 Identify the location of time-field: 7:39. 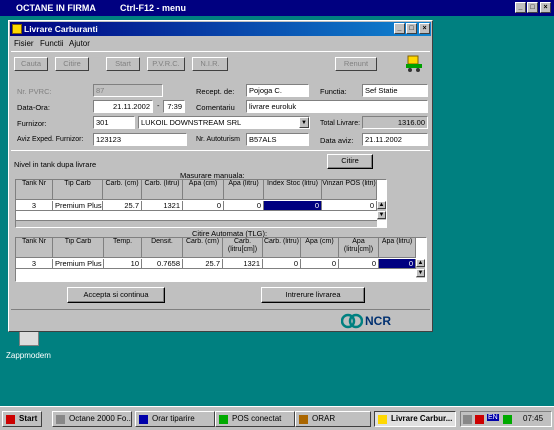
(174, 106).